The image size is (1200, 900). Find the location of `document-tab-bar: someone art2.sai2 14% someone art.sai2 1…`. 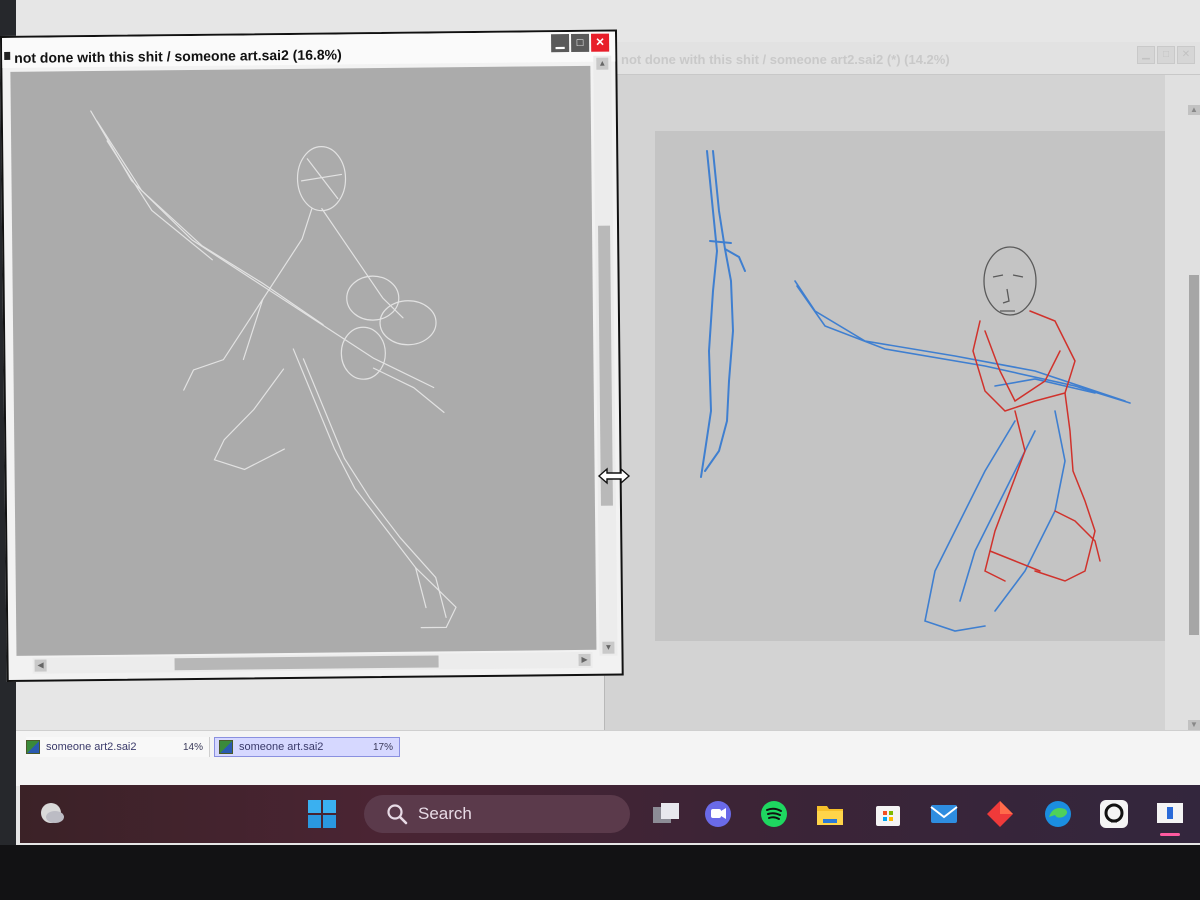

document-tab-bar: someone art2.sai2 14% someone art.sai2 1… is located at coordinates (608, 758).